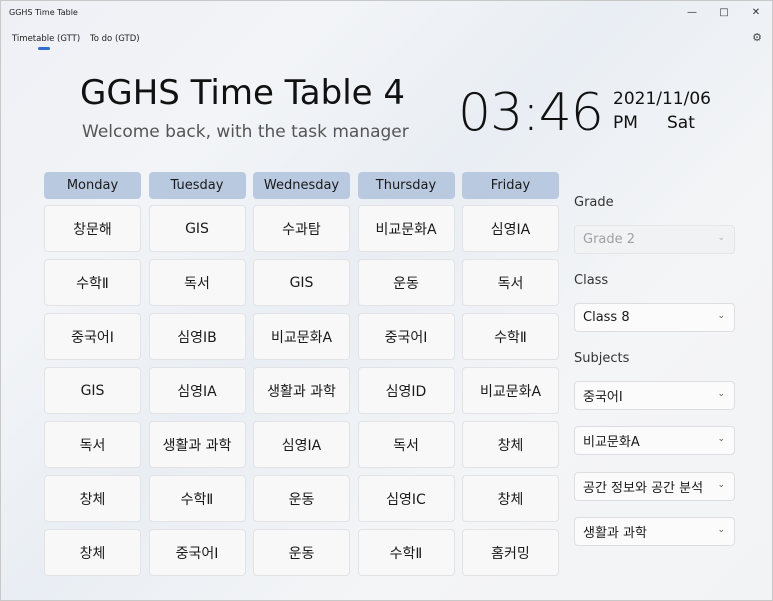 This screenshot has width=773, height=601. Describe the element at coordinates (654, 395) in the screenshot. I see `subject-select: 중국어Ⅰ ⌄` at that location.